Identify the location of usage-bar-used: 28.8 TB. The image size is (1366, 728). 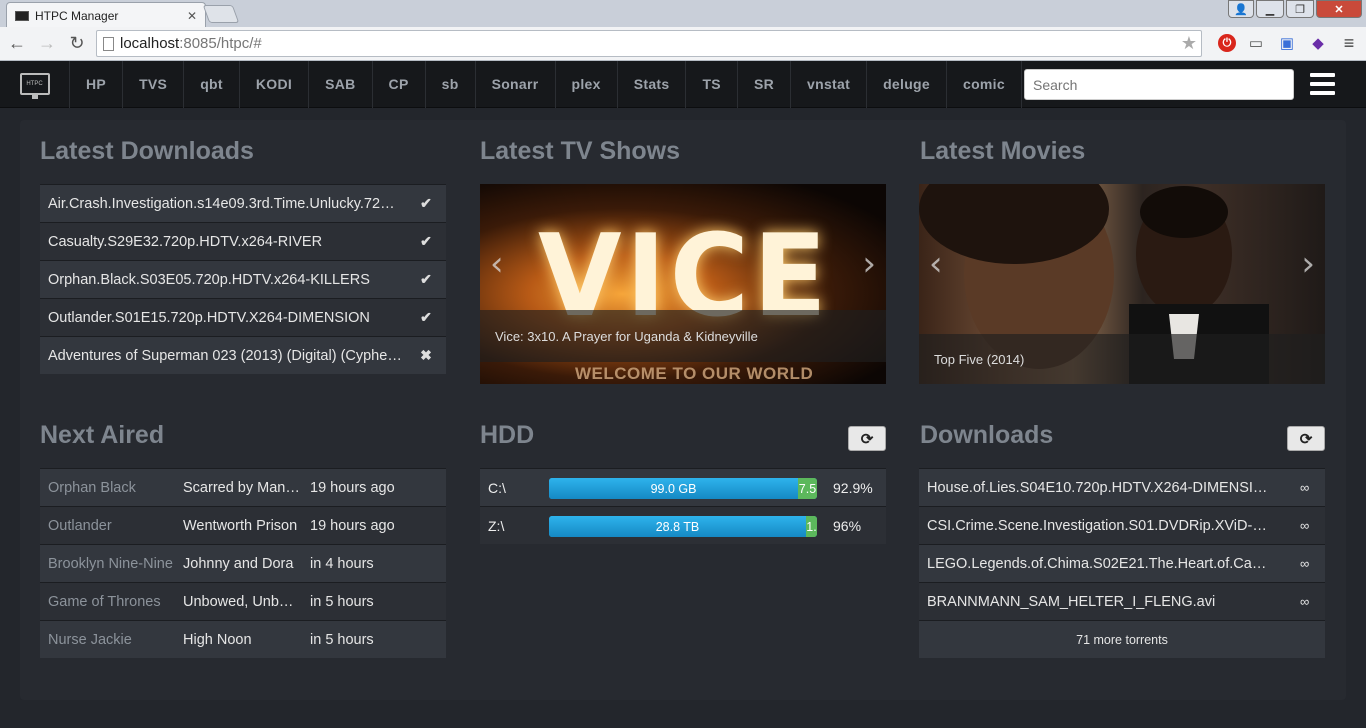
(677, 526).